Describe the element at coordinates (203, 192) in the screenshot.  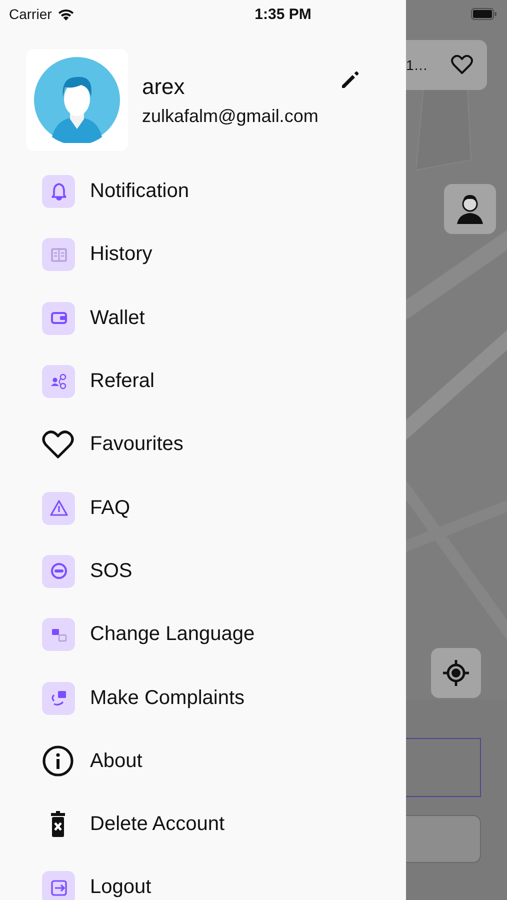
I see `menu-item: Notification` at that location.